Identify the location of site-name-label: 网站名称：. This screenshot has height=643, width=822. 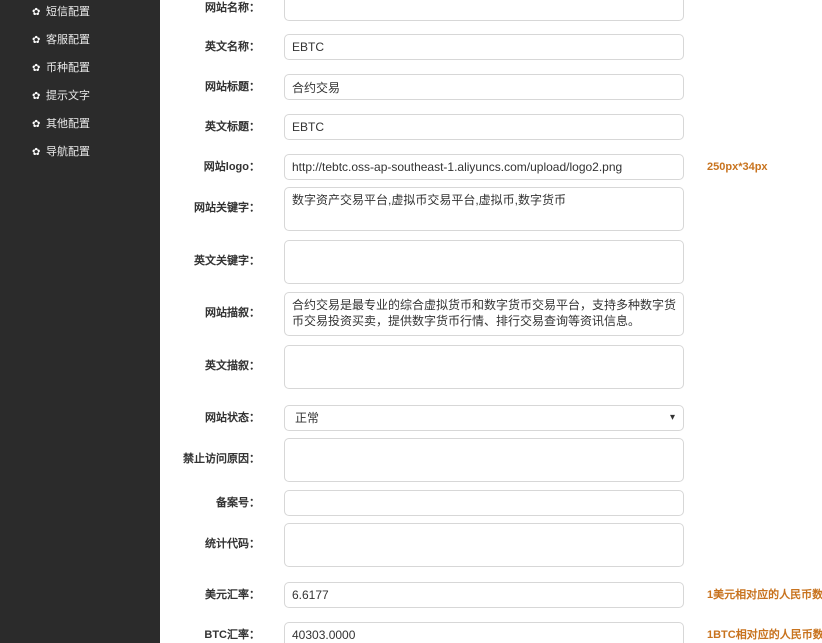
(232, 8).